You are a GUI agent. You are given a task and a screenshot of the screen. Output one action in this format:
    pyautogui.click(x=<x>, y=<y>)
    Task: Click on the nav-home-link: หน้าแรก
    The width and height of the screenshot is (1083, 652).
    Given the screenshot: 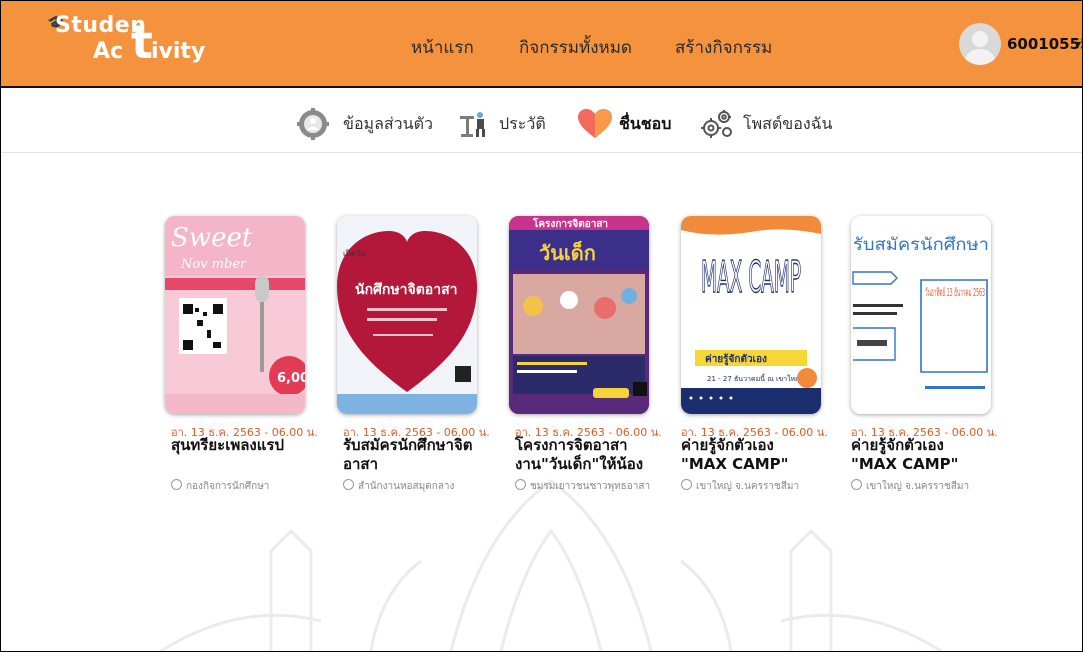 What is the action you would take?
    pyautogui.click(x=442, y=47)
    